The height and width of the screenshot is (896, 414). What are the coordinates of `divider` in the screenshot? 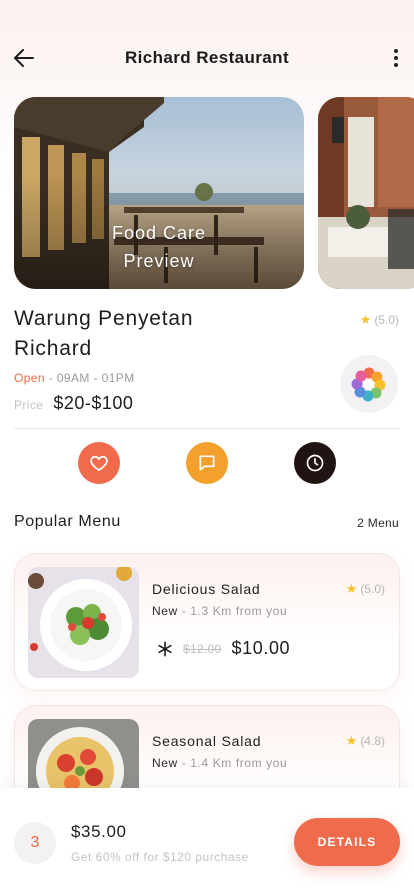 It's located at (207, 428).